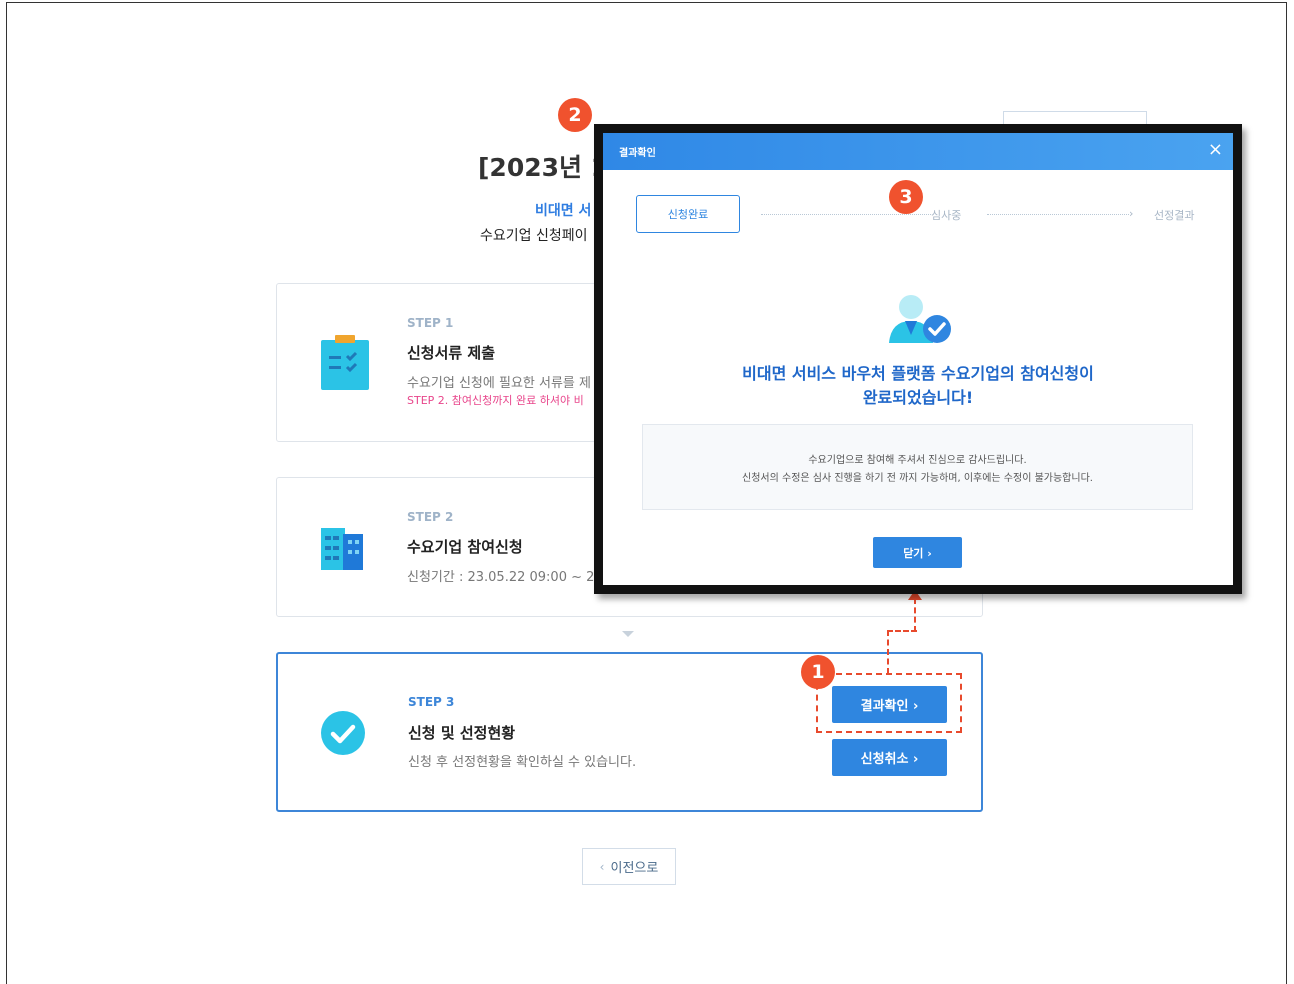 This screenshot has width=1294, height=984. Describe the element at coordinates (1131, 213) in the screenshot. I see `progress-arrow-icon: ›` at that location.